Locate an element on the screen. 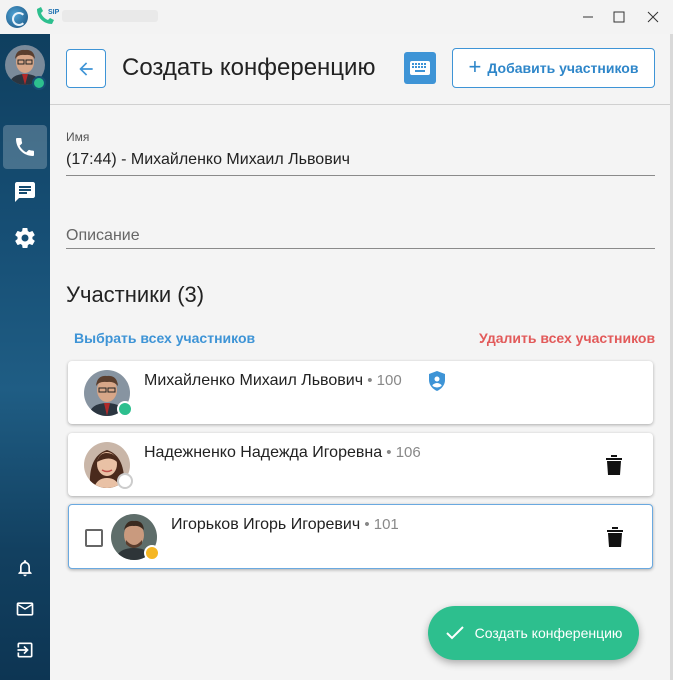 This screenshot has width=673, height=680. check-icon is located at coordinates (454, 633).